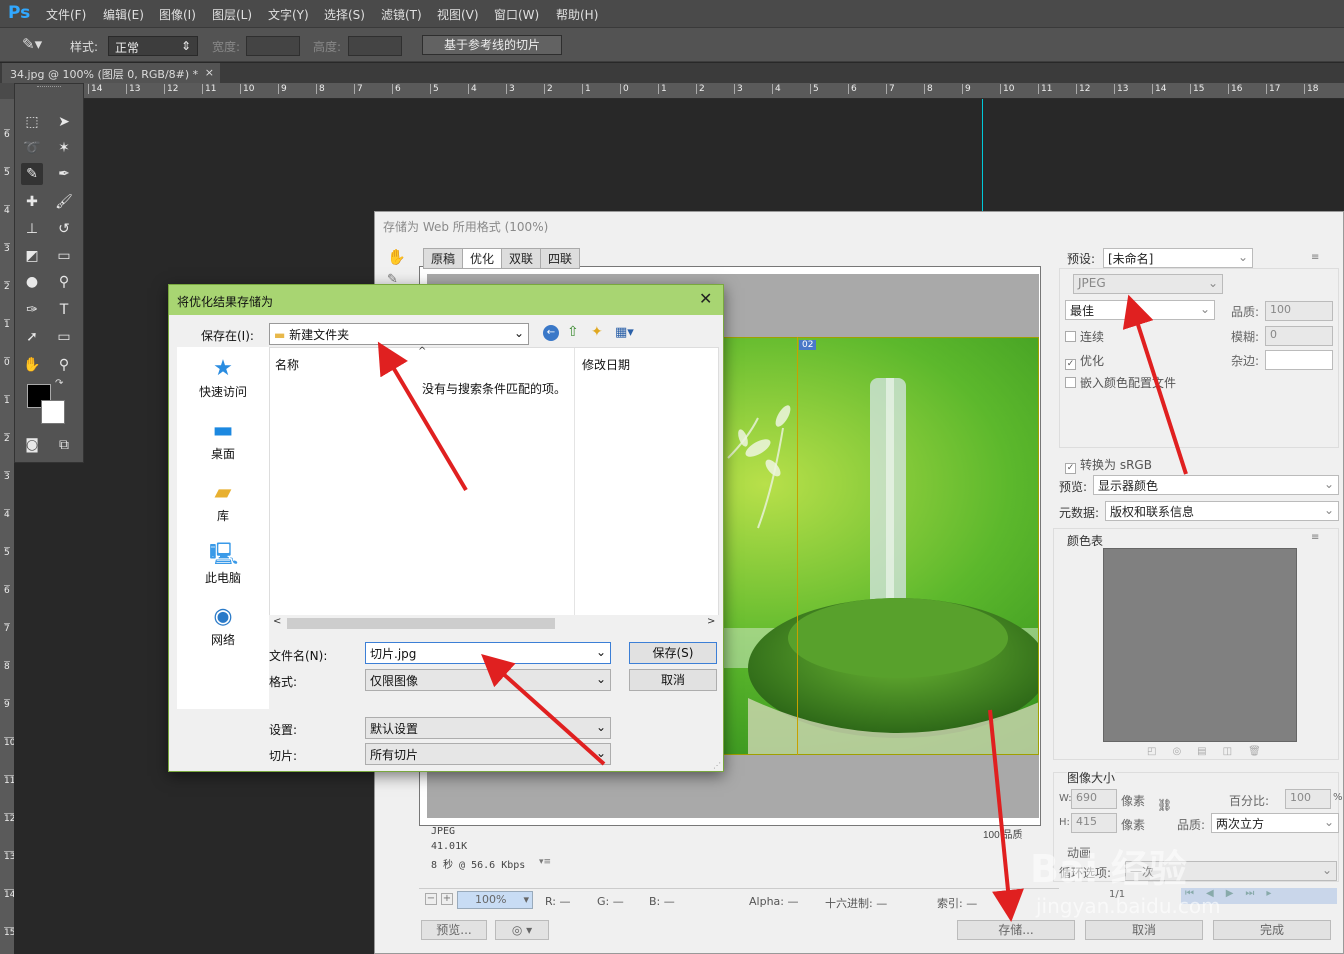 This screenshot has height=954, width=1344. What do you see at coordinates (64, 365) in the screenshot?
I see `zoom-tool-icon: ⚲` at bounding box center [64, 365].